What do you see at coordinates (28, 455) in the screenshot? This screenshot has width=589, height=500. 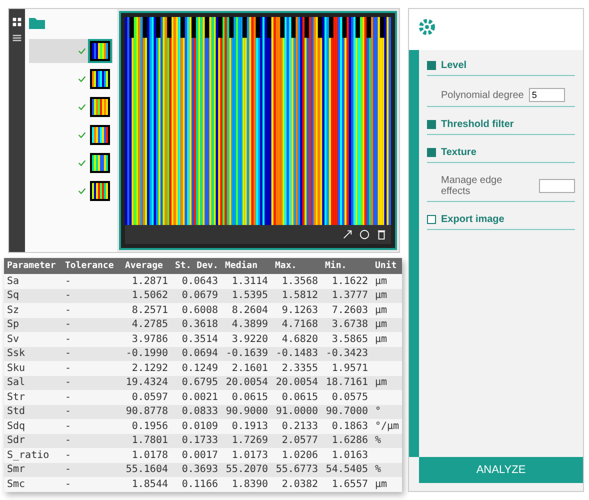 I see `table-cell-text: S_ratio` at bounding box center [28, 455].